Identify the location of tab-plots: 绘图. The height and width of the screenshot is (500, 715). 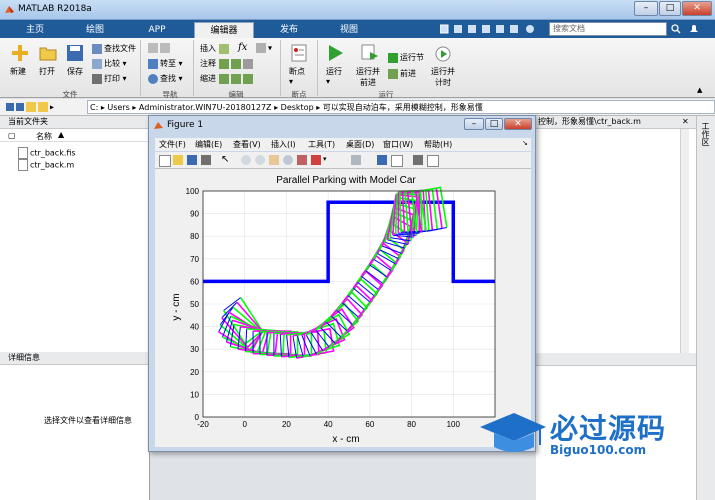
(95, 30).